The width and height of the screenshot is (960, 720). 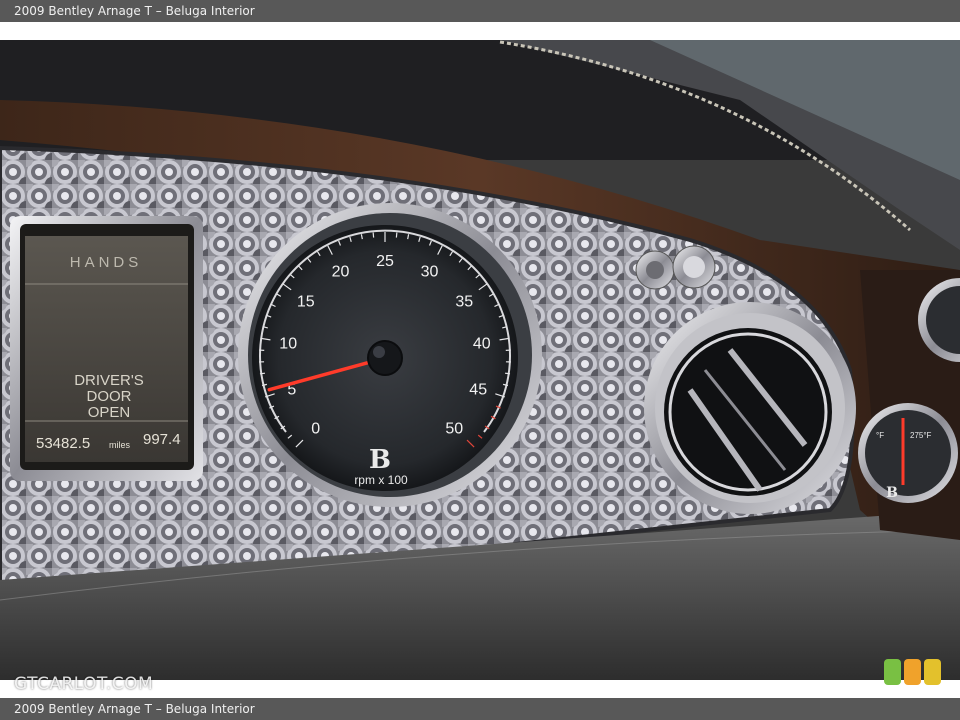 What do you see at coordinates (381, 480) in the screenshot?
I see `tach-unit: rpm x 100` at bounding box center [381, 480].